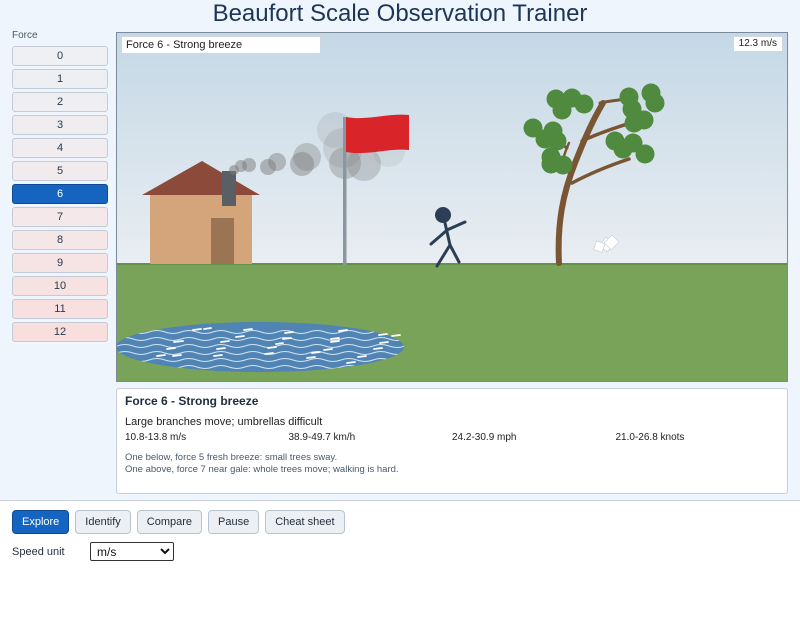 The width and height of the screenshot is (800, 630). I want to click on flag-cloth, so click(377, 134).